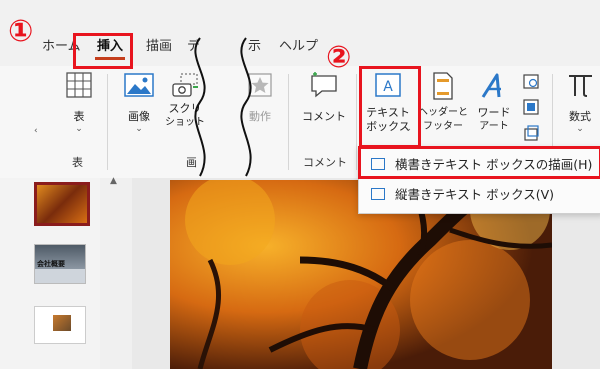  I want to click on wordart-label-line1: ワード, so click(494, 112).